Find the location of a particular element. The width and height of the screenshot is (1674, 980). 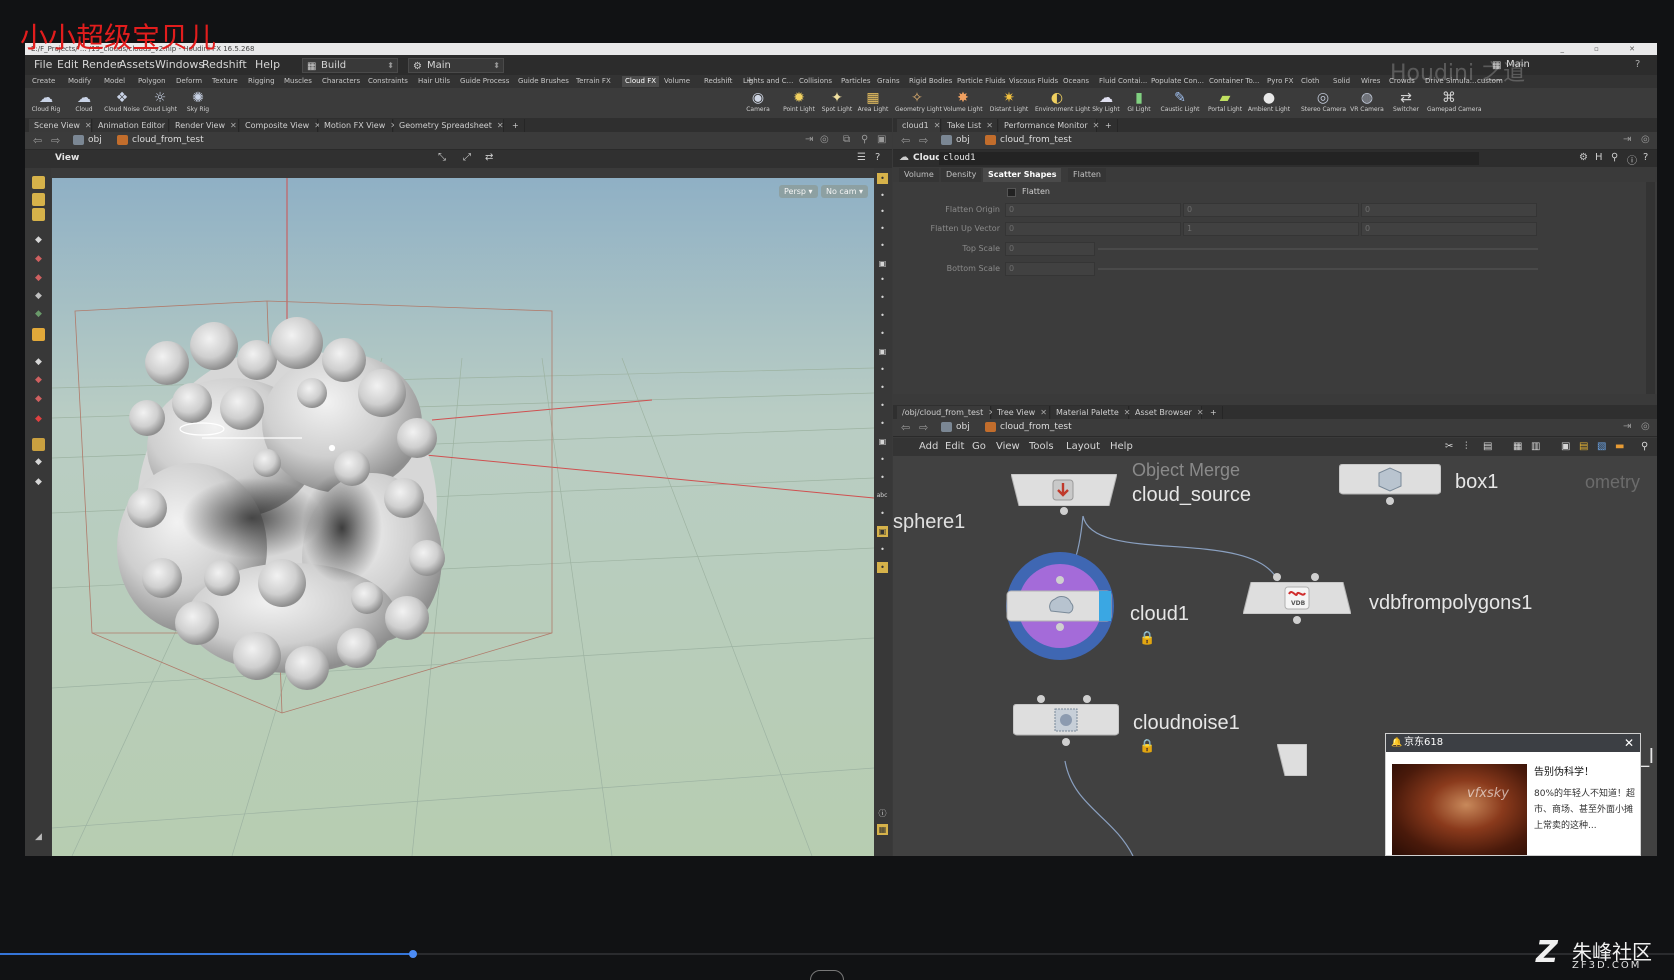

shelf-tab-rigid-bodies: Rigid Bodies is located at coordinates (930, 81).